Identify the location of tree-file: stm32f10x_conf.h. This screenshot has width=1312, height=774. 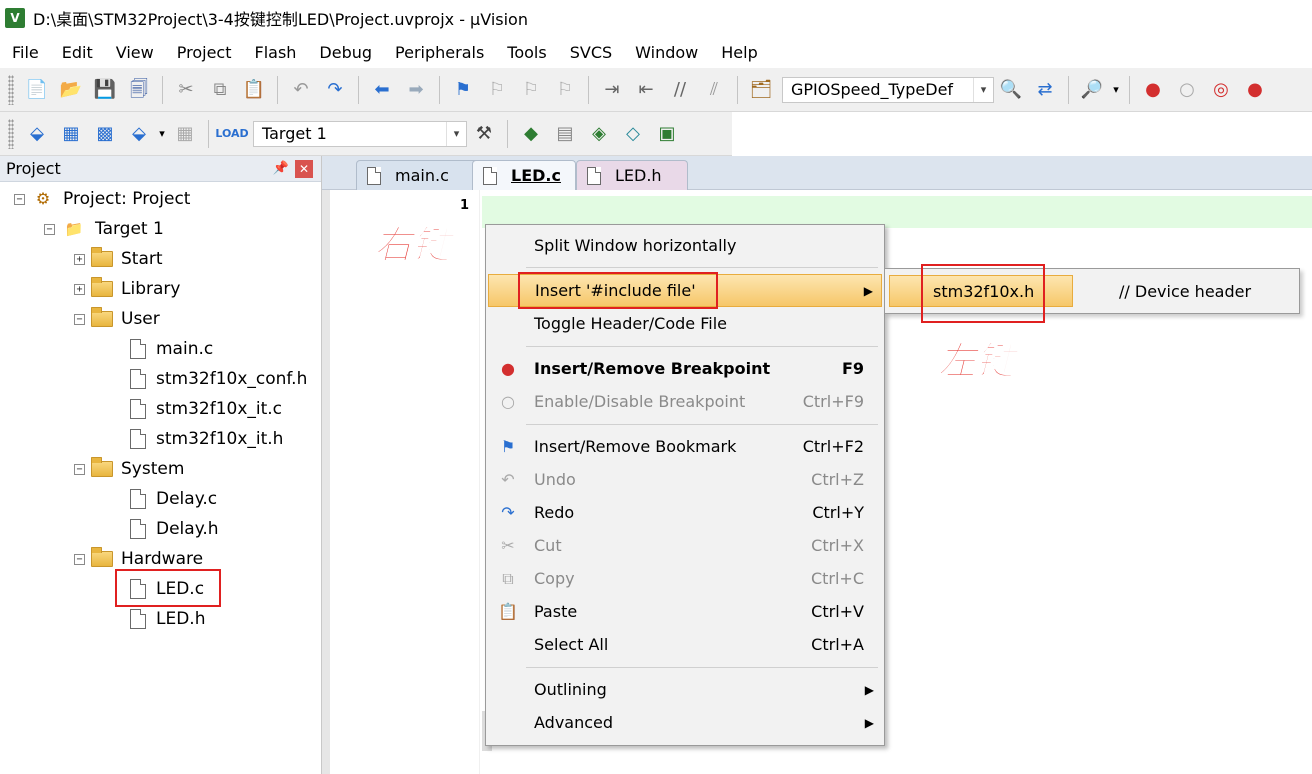
(160, 379).